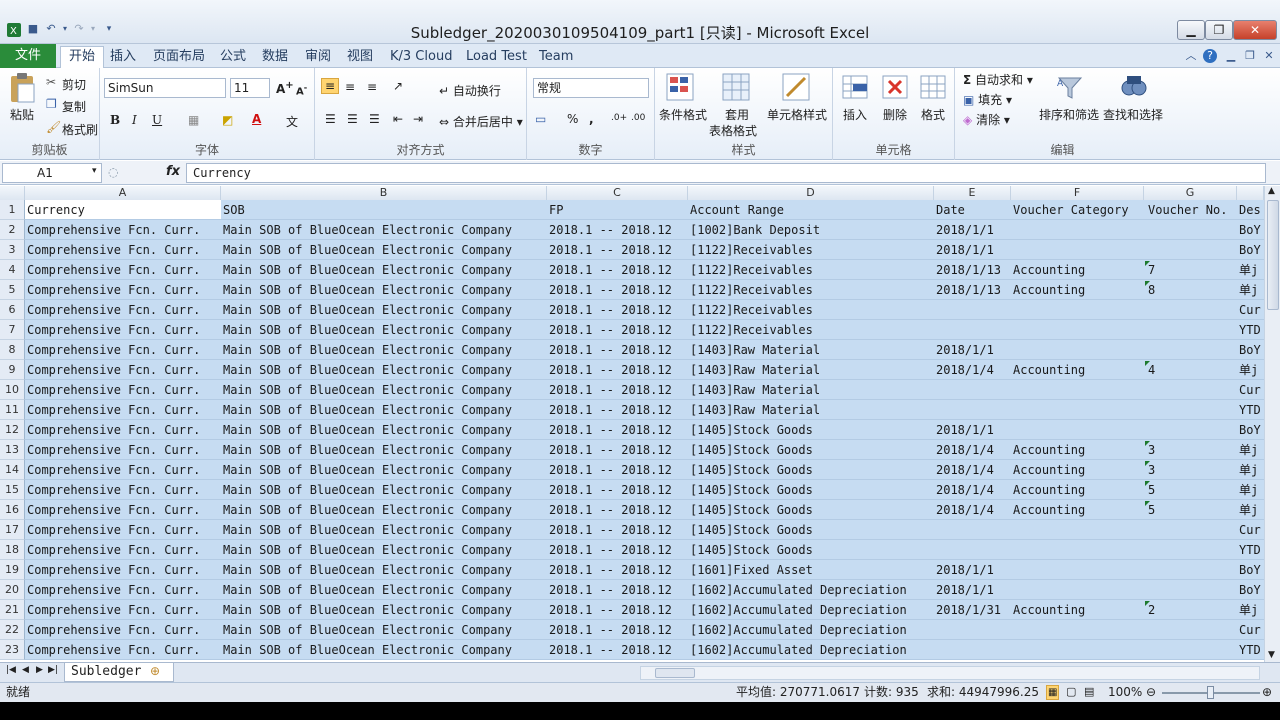  I want to click on column-header-c: C, so click(617, 193).